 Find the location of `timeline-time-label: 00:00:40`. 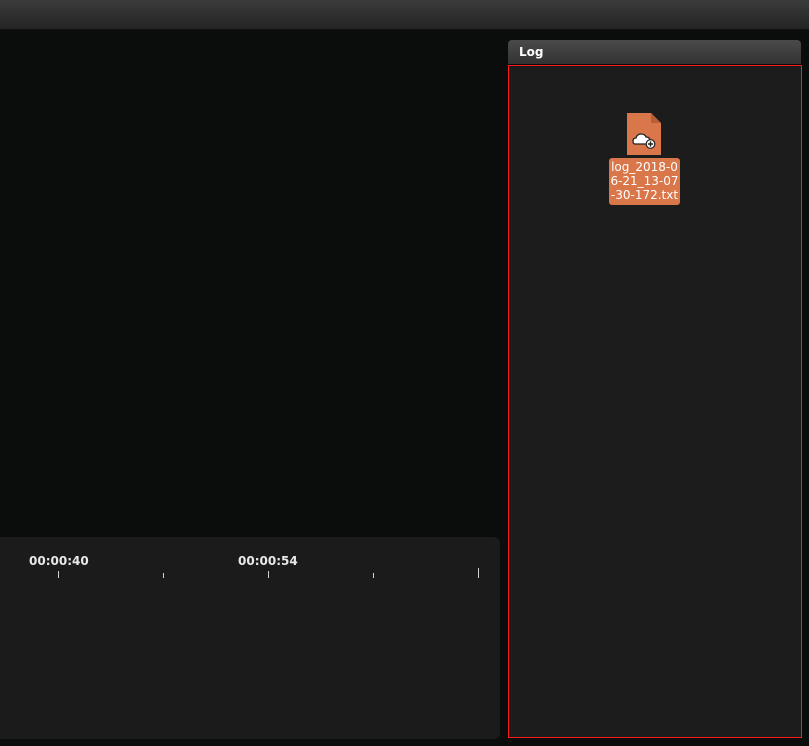

timeline-time-label: 00:00:40 is located at coordinates (59, 561).